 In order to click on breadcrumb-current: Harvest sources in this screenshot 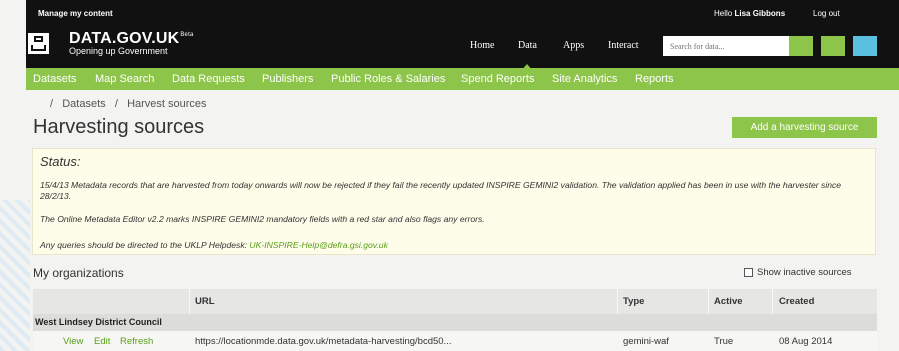, I will do `click(167, 104)`.